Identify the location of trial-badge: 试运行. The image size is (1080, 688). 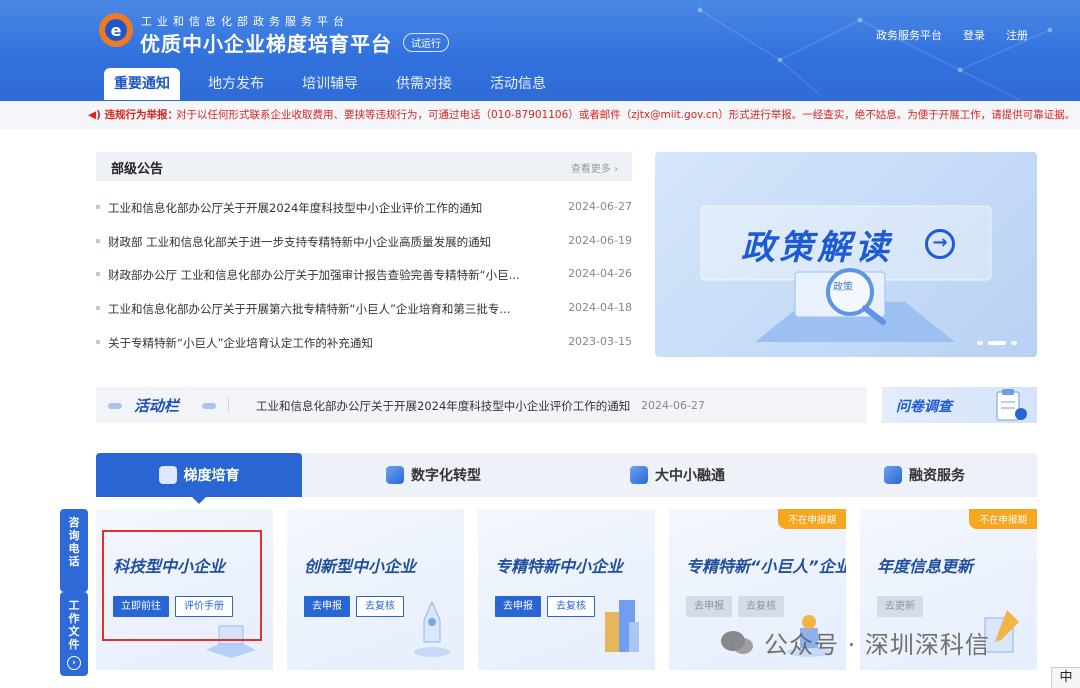
(426, 42).